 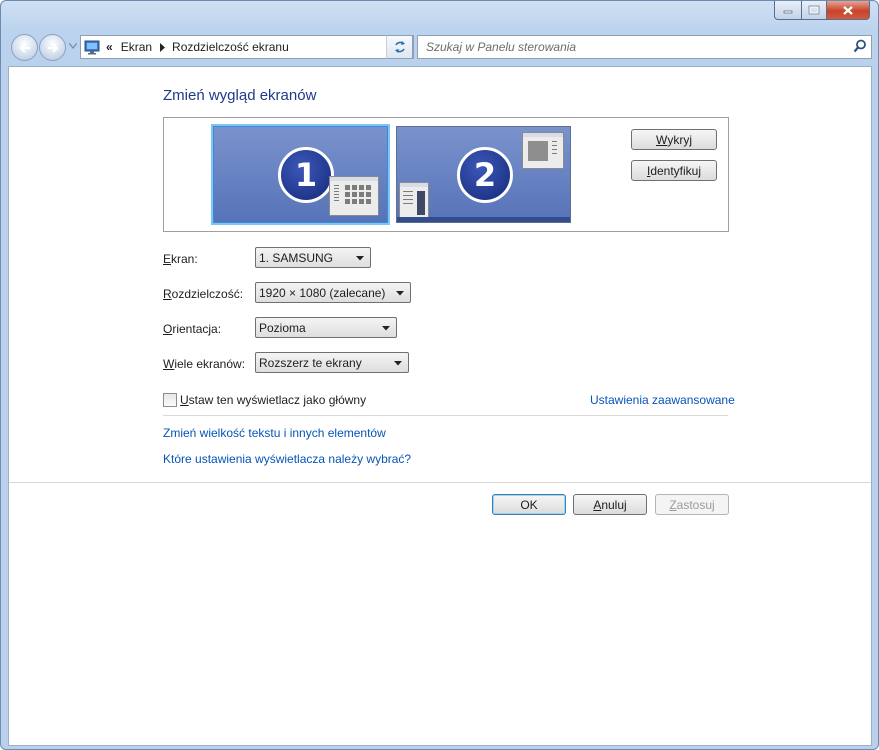 I want to click on text-size-link: Zmień wielkość tekstu i innych elementów, so click(x=274, y=433).